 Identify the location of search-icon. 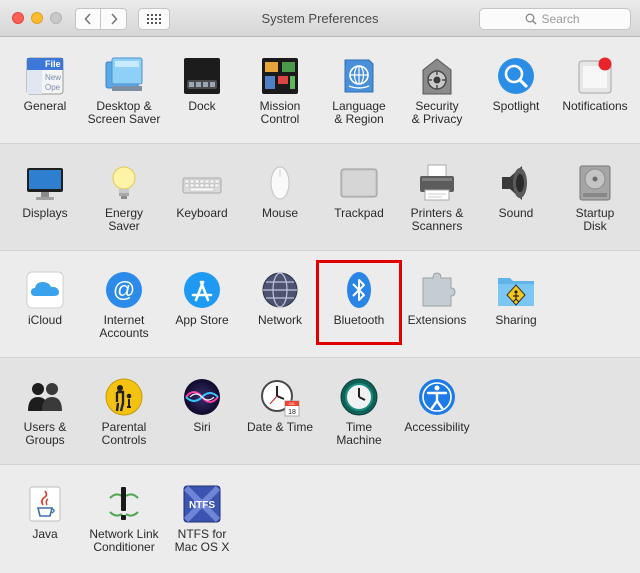
(531, 19).